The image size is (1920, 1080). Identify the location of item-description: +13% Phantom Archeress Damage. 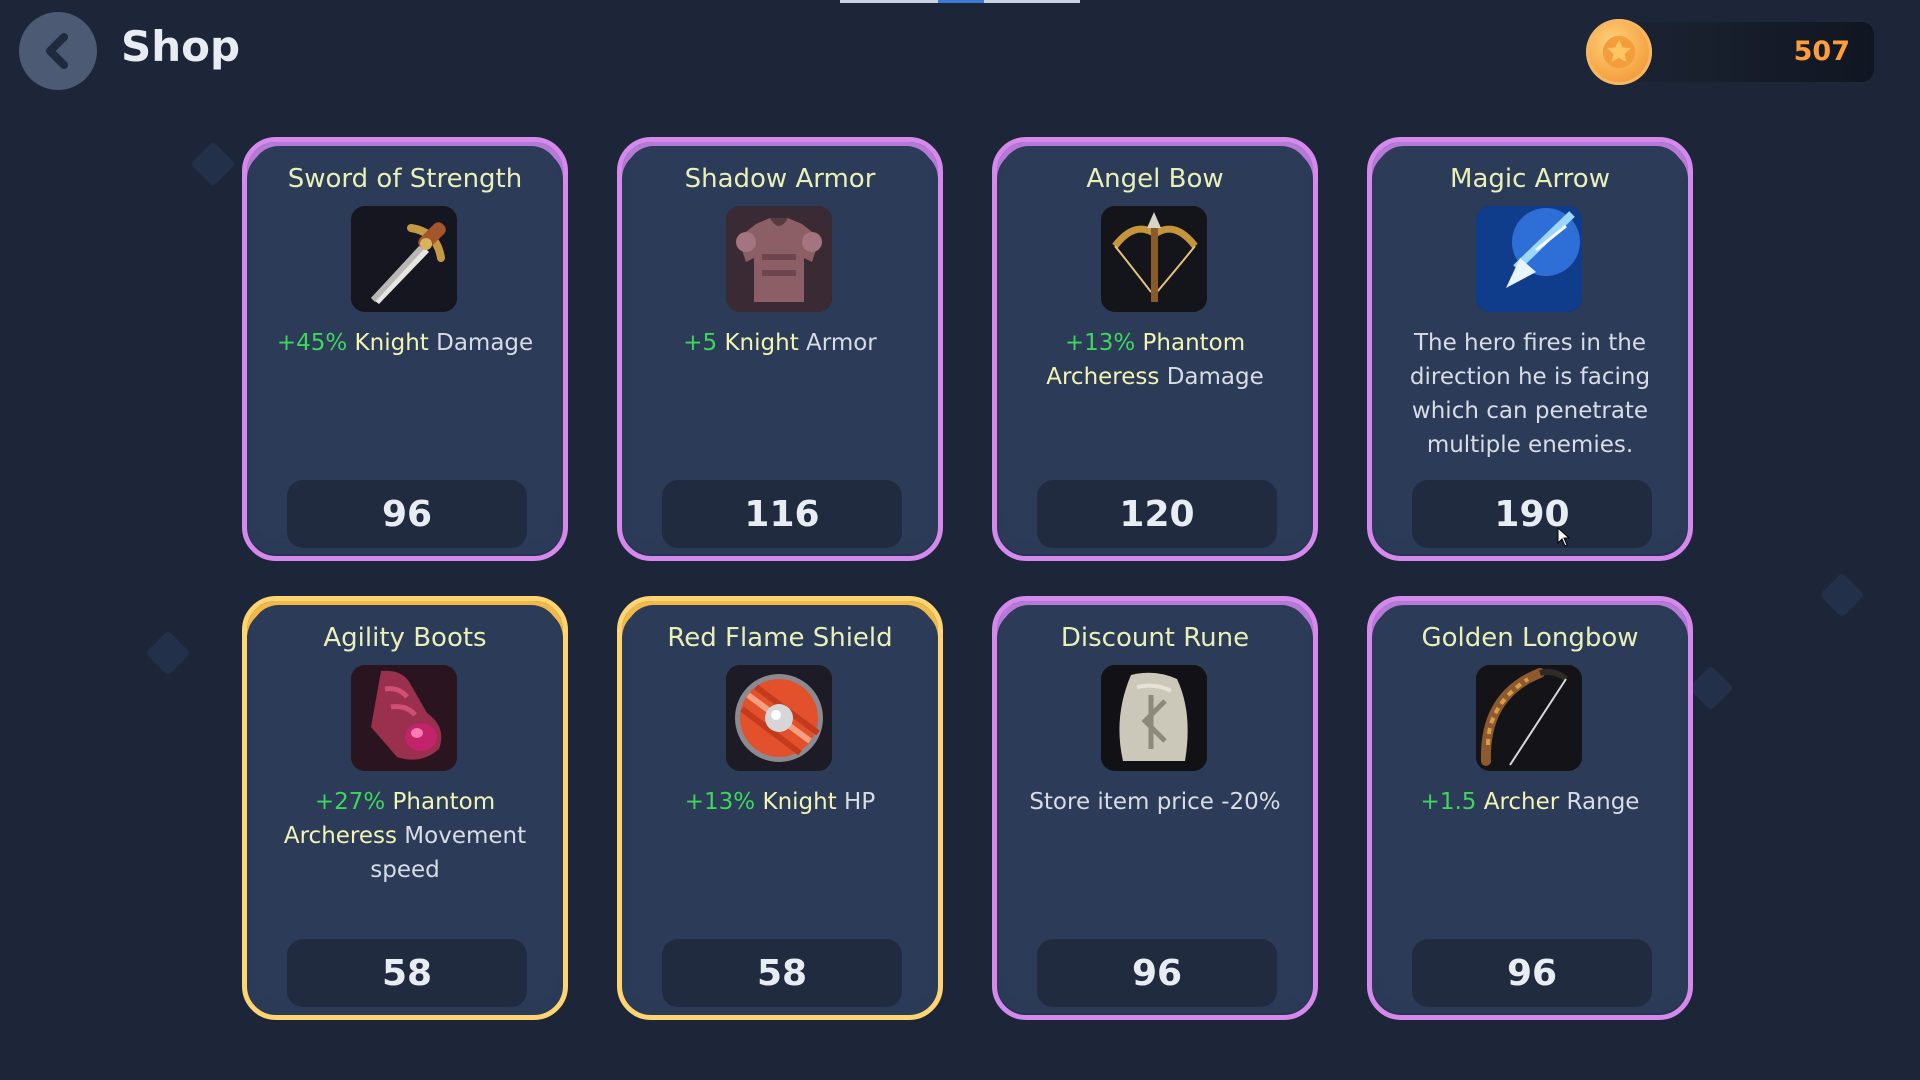
(1155, 360).